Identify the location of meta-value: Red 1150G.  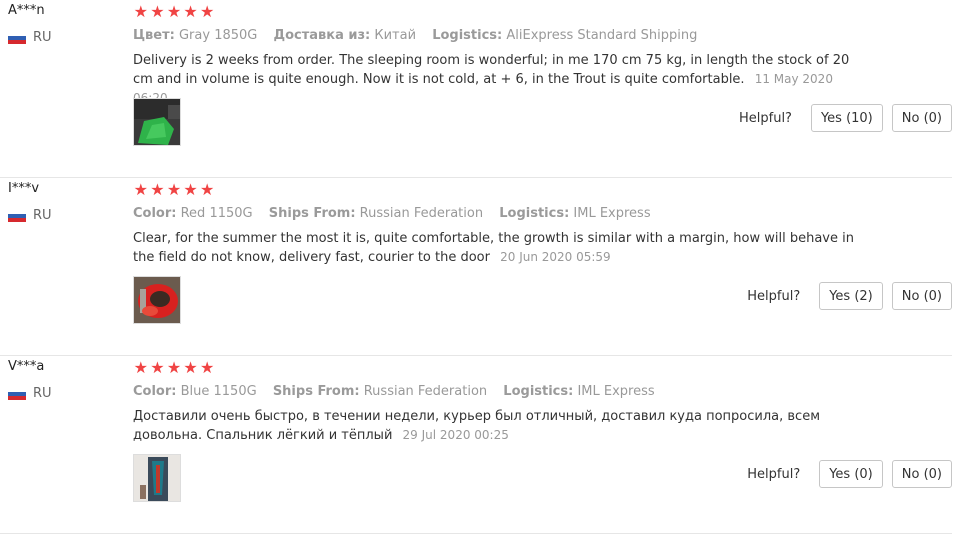
(216, 213).